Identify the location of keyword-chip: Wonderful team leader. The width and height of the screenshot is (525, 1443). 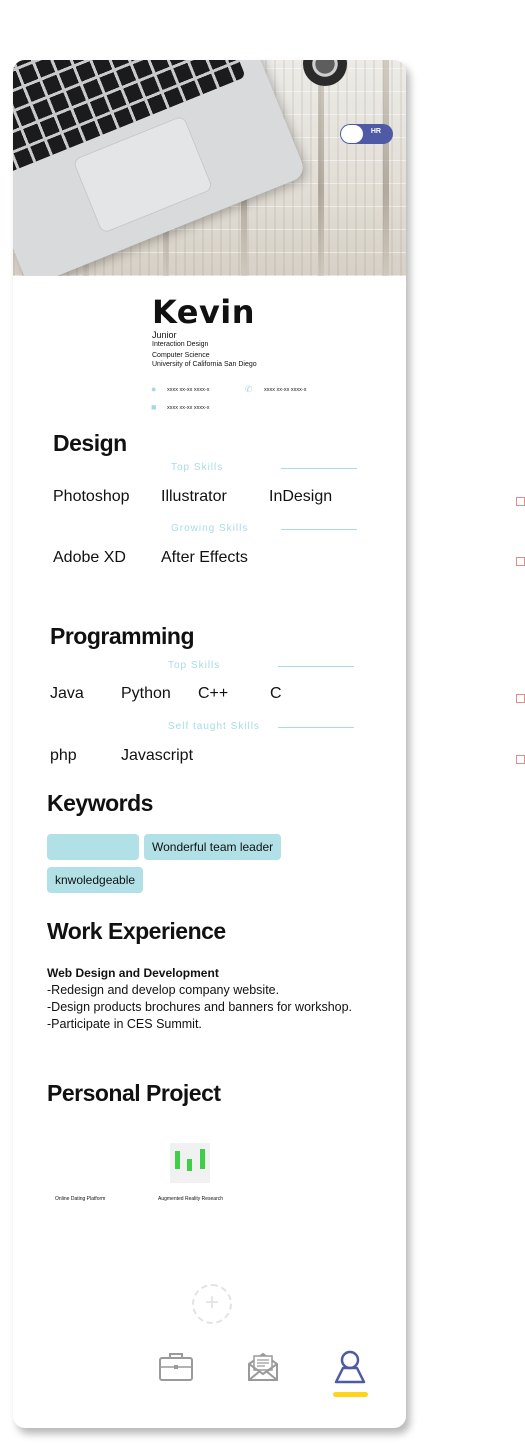
(213, 847).